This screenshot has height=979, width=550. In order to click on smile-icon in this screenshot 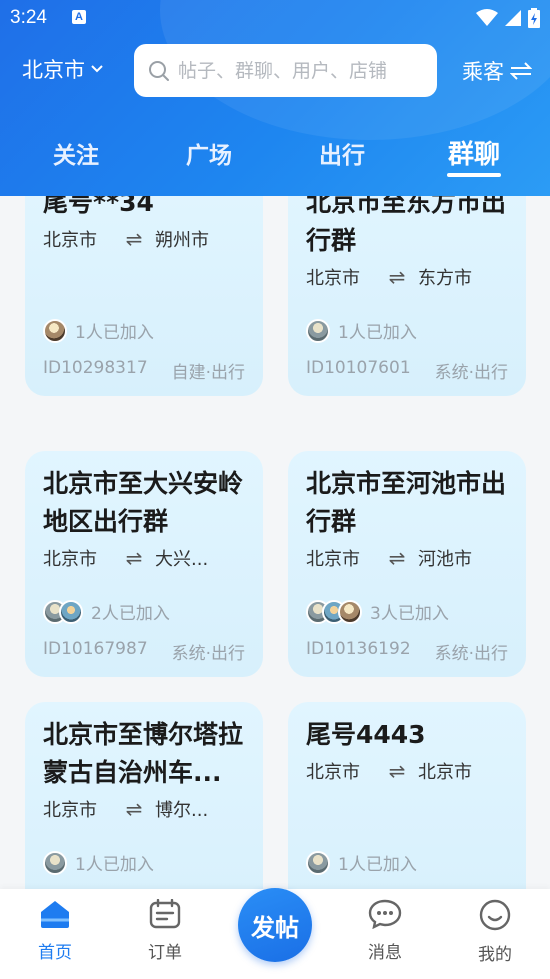, I will do `click(495, 915)`.